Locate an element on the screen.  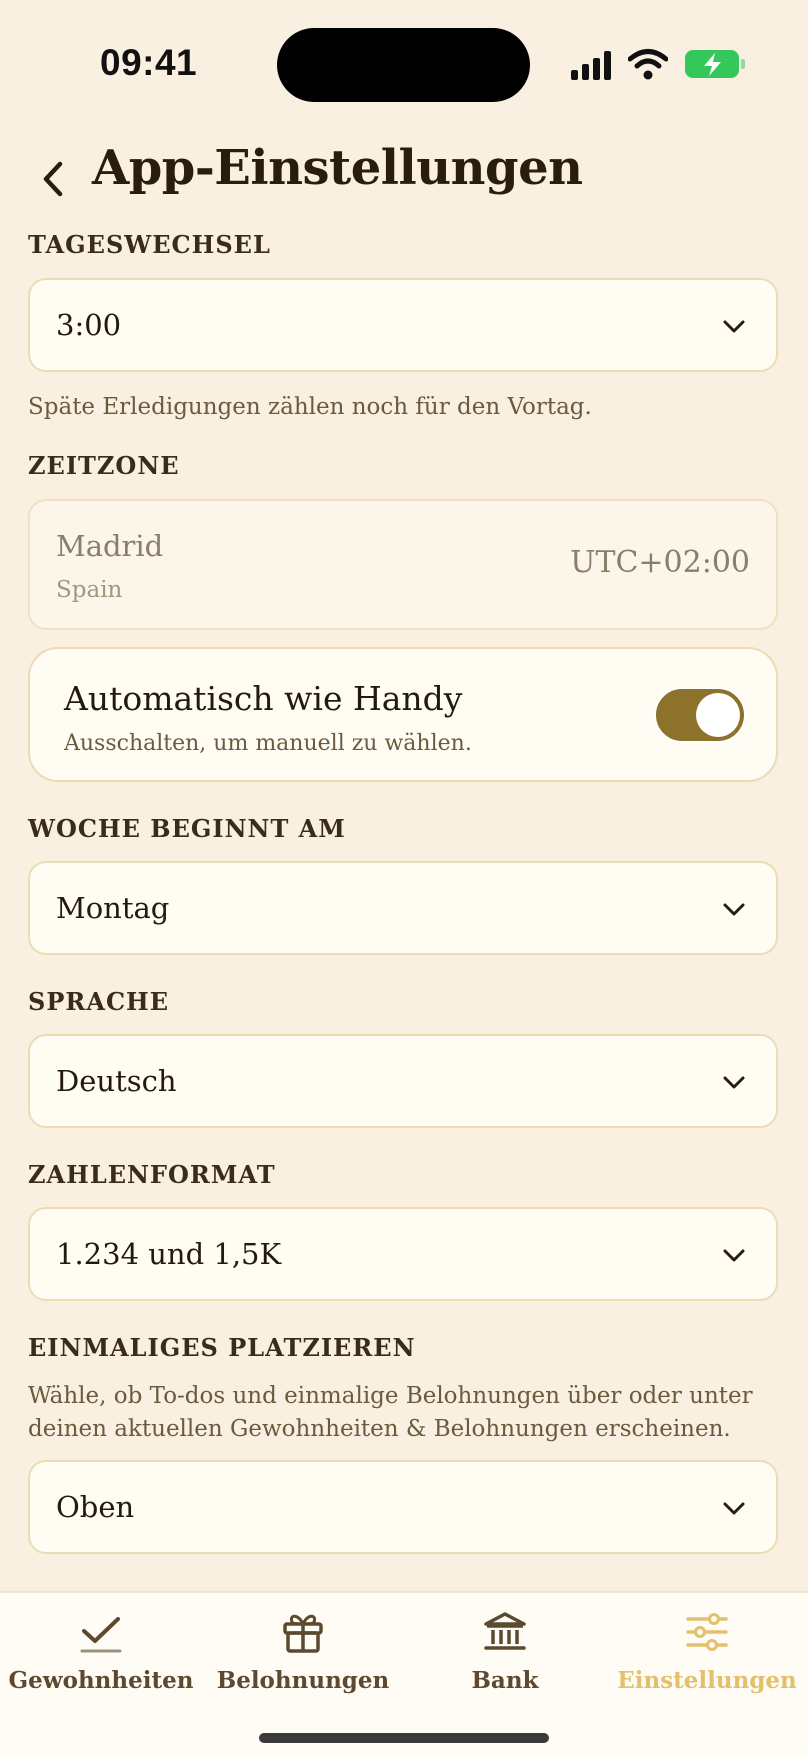
wifi-icon is located at coordinates (648, 64).